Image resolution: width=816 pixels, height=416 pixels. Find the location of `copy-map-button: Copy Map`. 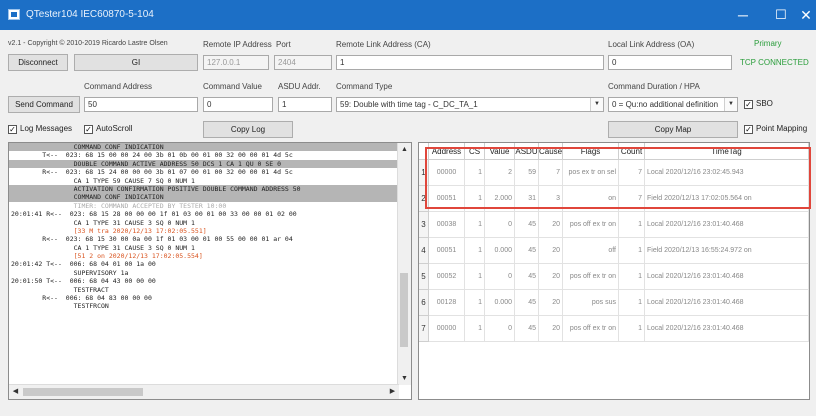

copy-map-button: Copy Map is located at coordinates (673, 129).